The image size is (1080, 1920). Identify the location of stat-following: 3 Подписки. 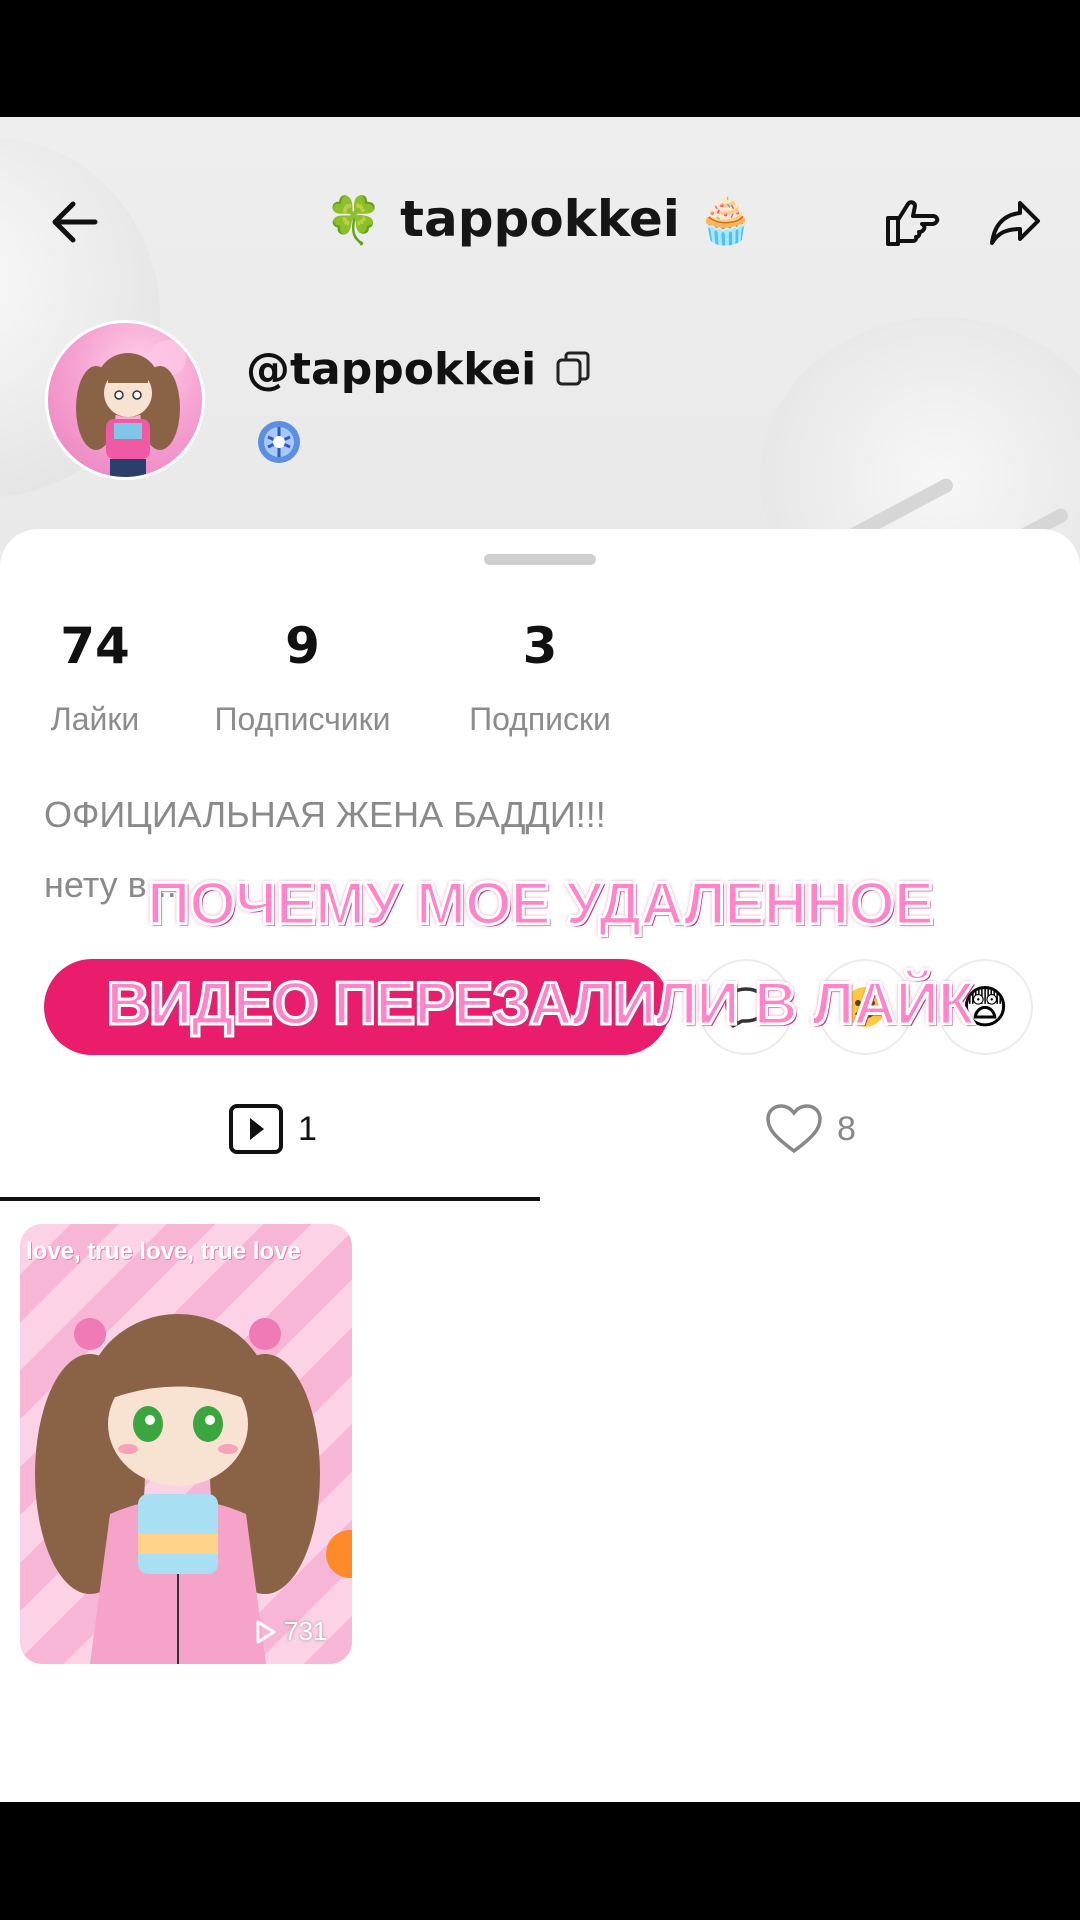
(540, 677).